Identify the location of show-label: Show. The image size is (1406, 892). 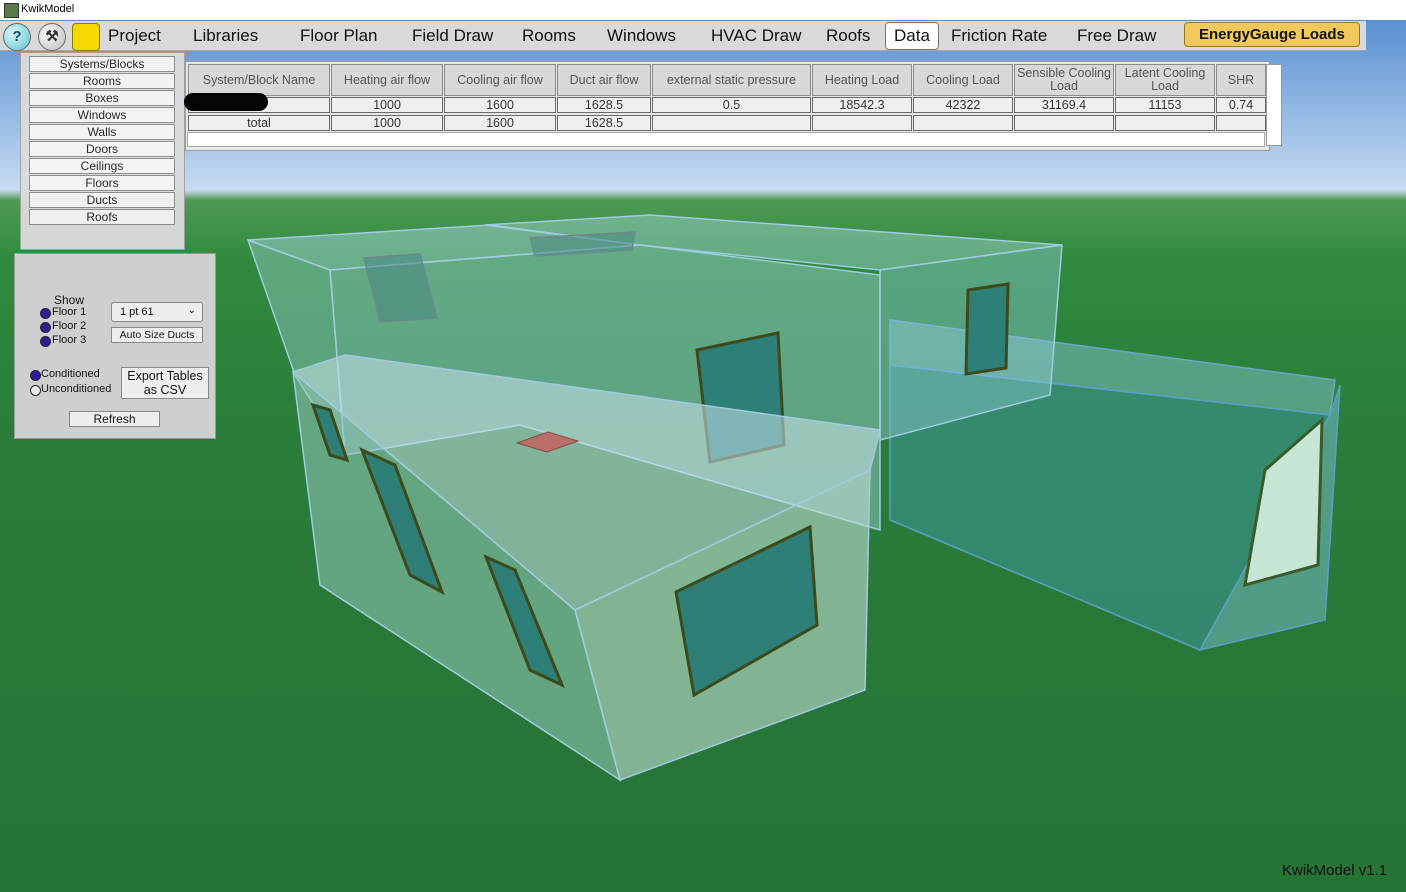
(69, 300).